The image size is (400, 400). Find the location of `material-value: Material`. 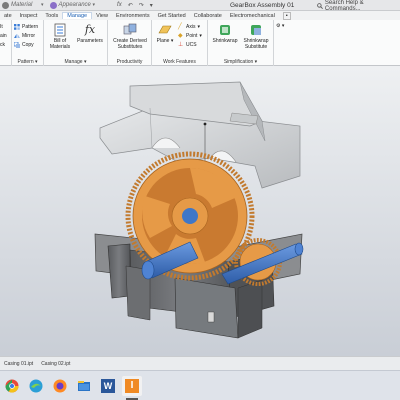

material-value: Material is located at coordinates (22, 5).